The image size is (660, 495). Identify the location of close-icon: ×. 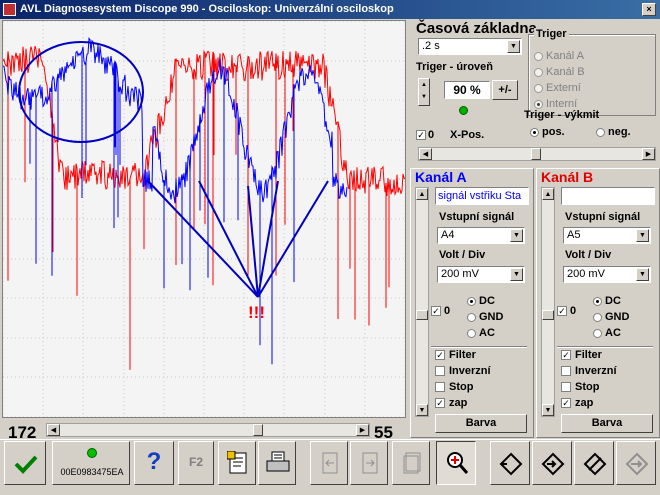
(649, 9).